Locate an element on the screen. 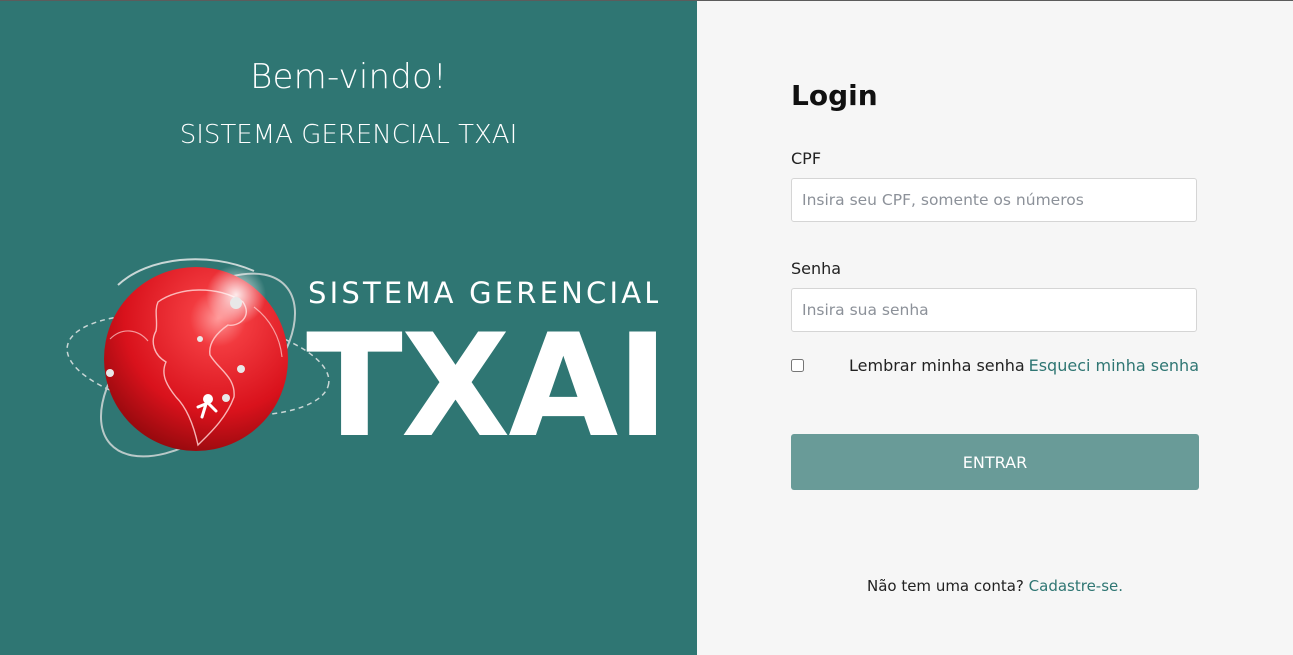  signup-row: Não tem uma conta? Cadastre-se. is located at coordinates (995, 586).